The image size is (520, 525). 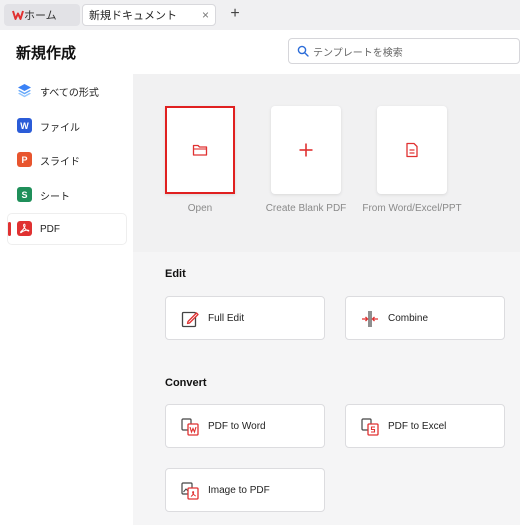 I want to click on sidebar-item-all-formats: すべての形式, so click(x=67, y=91).